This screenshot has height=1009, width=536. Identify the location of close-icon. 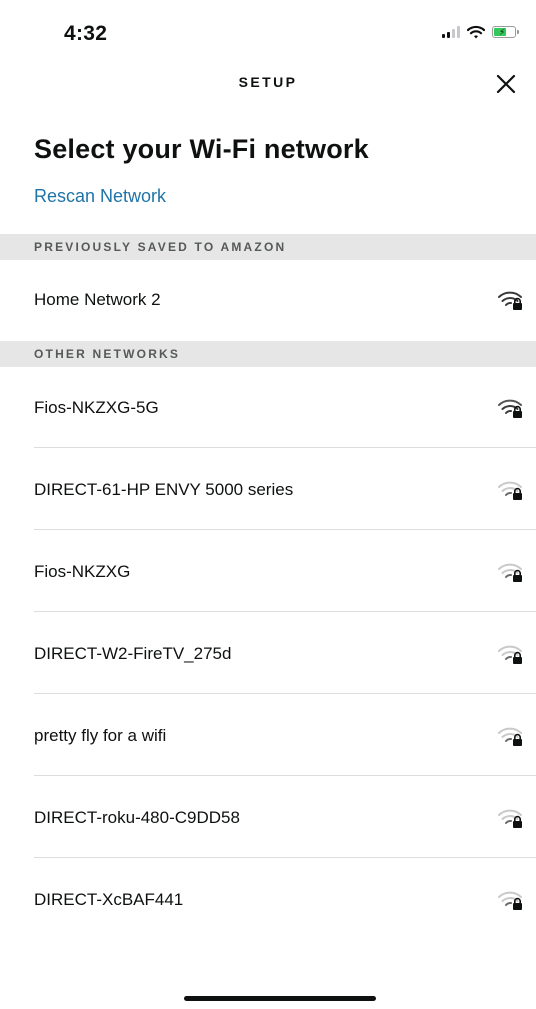
(506, 84).